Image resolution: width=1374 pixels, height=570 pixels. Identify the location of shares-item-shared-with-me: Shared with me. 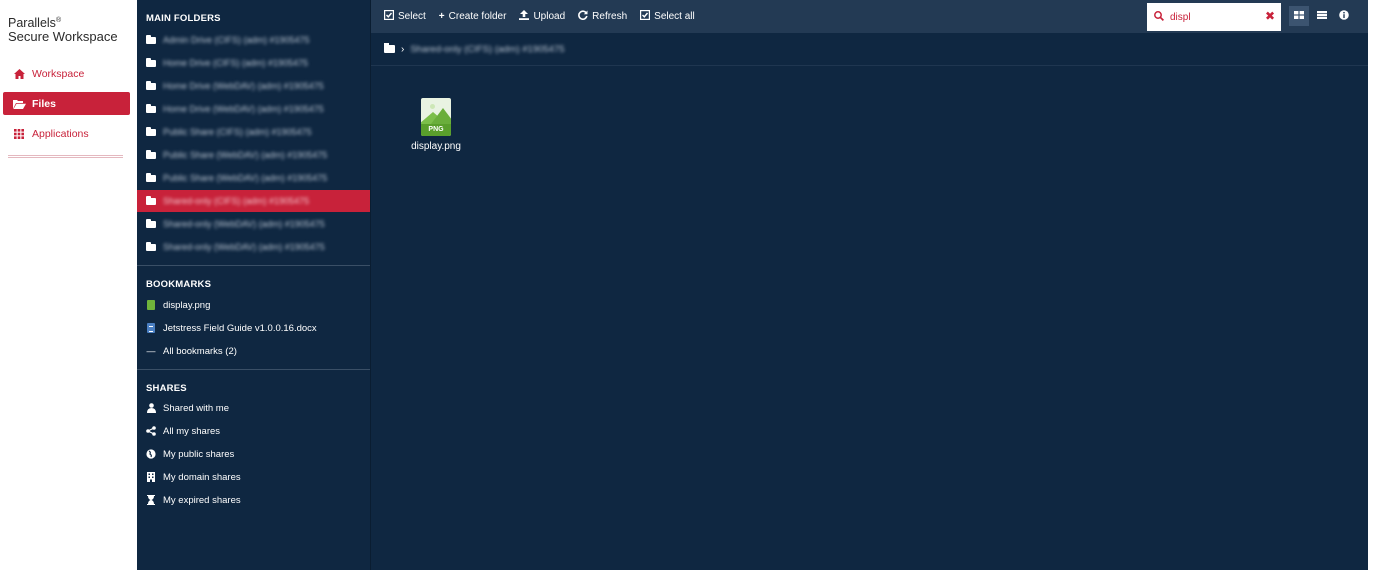
(253, 408).